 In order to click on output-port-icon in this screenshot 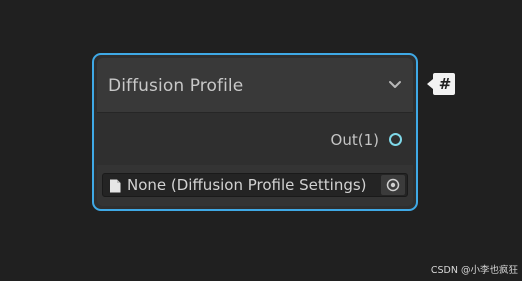, I will do `click(395, 139)`.